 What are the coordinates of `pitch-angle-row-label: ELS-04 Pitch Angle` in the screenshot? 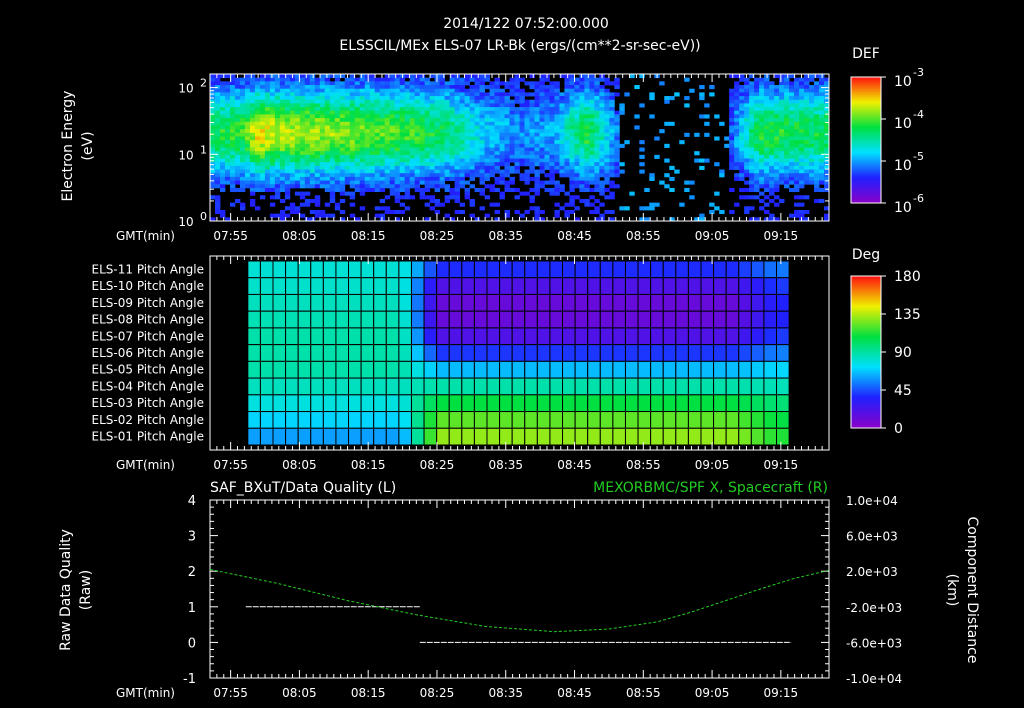 It's located at (148, 387).